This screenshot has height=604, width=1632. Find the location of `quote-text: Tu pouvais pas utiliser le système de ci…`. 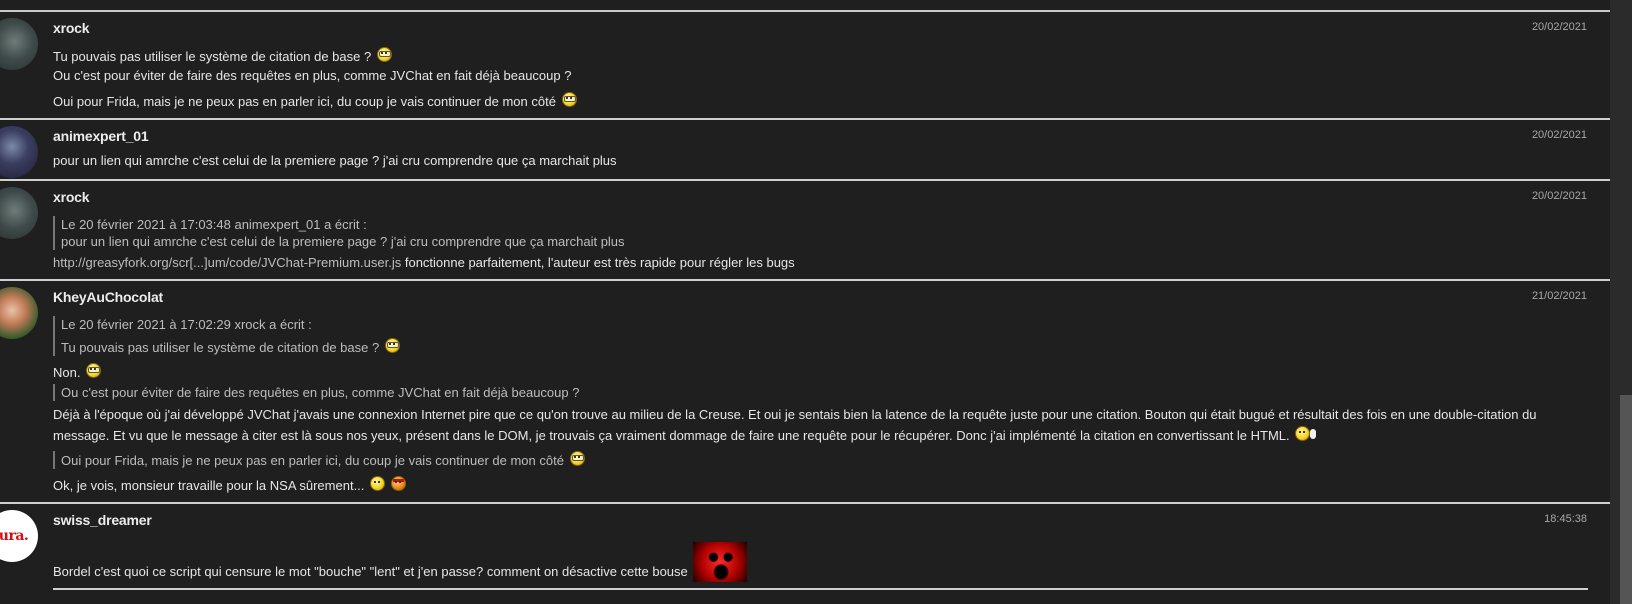

quote-text: Tu pouvais pas utiliser le système de ci… is located at coordinates (220, 347).